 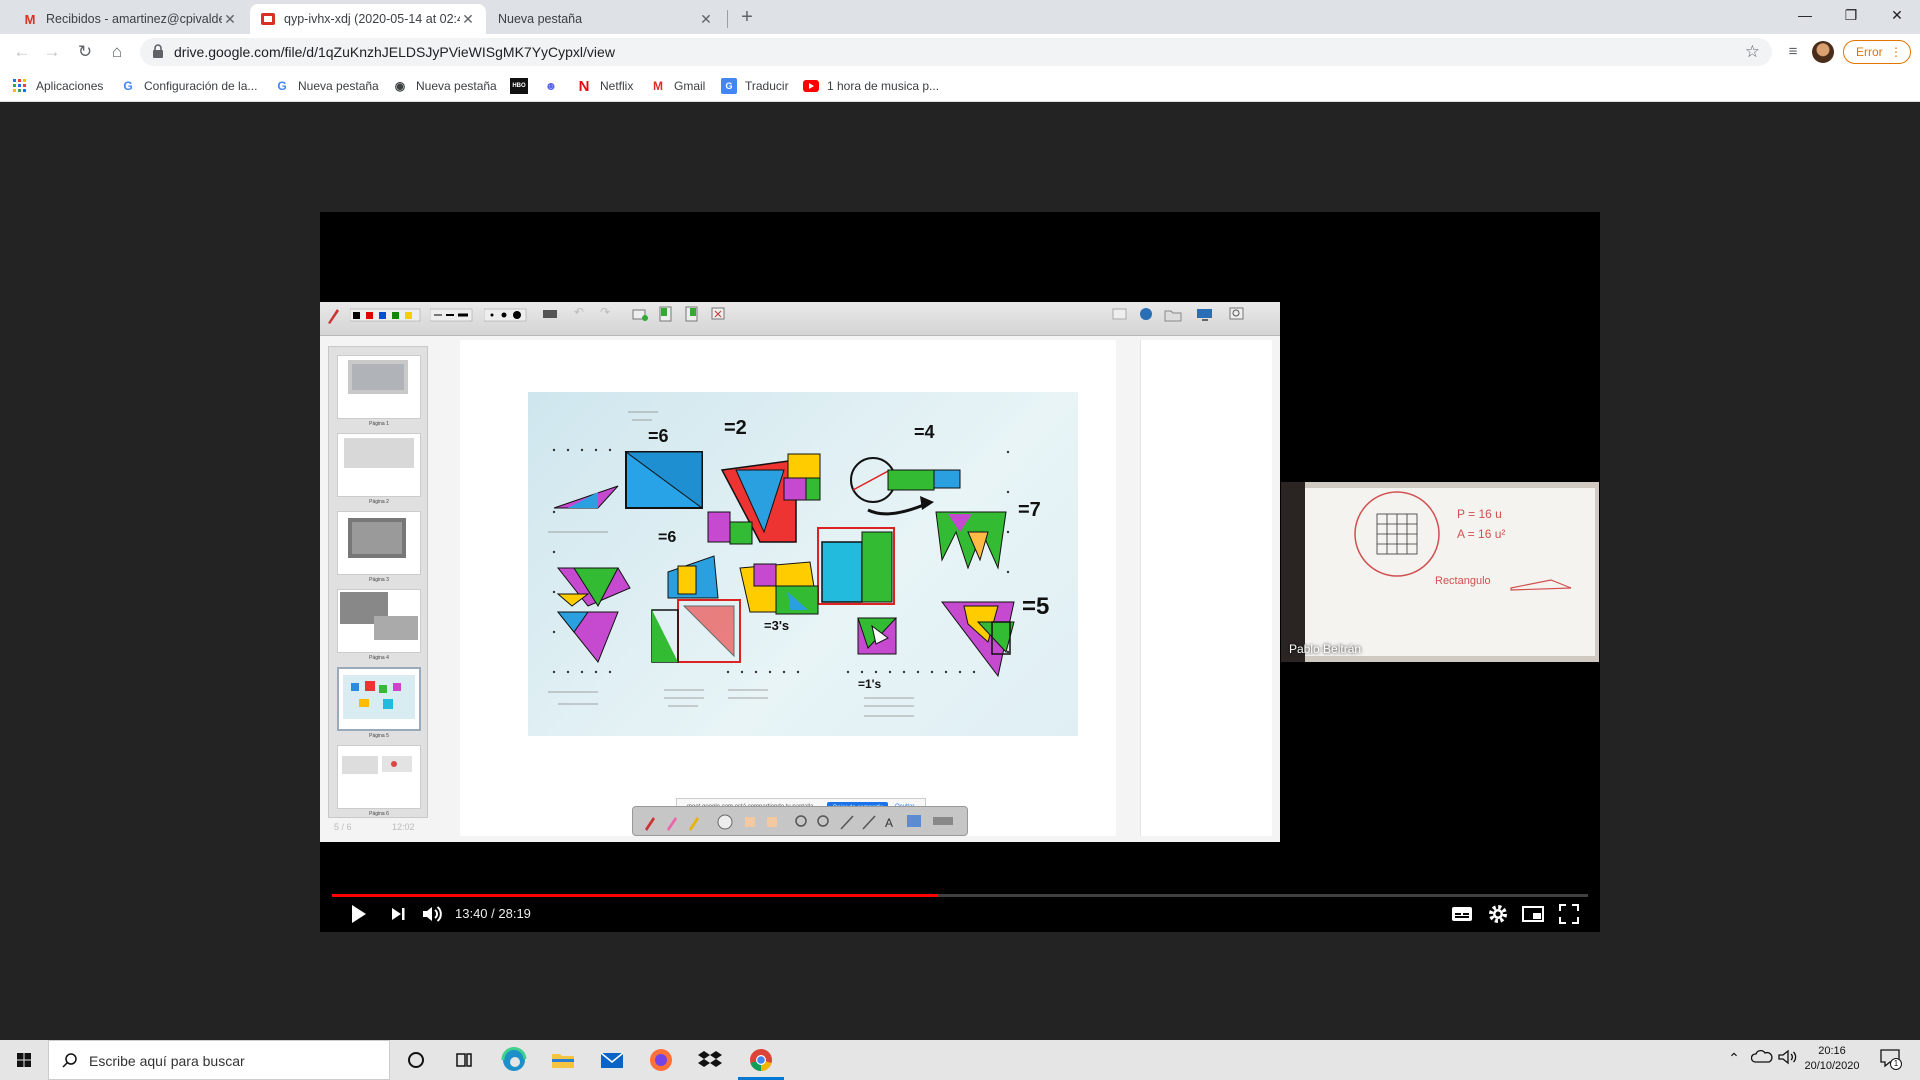 What do you see at coordinates (1805, 15) in the screenshot?
I see `minimize-button: —` at bounding box center [1805, 15].